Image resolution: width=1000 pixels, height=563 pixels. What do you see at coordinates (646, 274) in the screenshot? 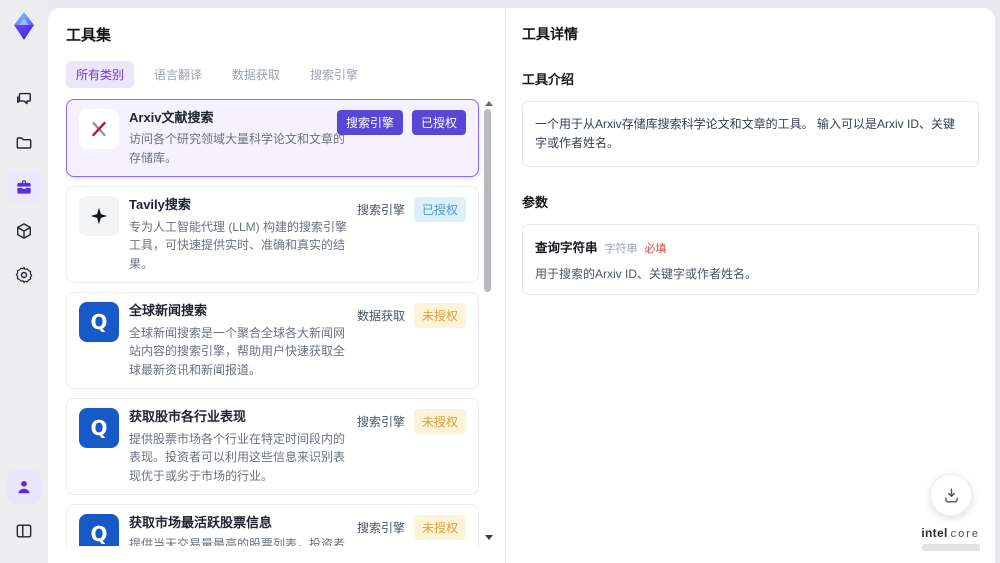
I see `param-description: 用于搜索的Arxiv ID、关键字或作者姓名。` at bounding box center [646, 274].